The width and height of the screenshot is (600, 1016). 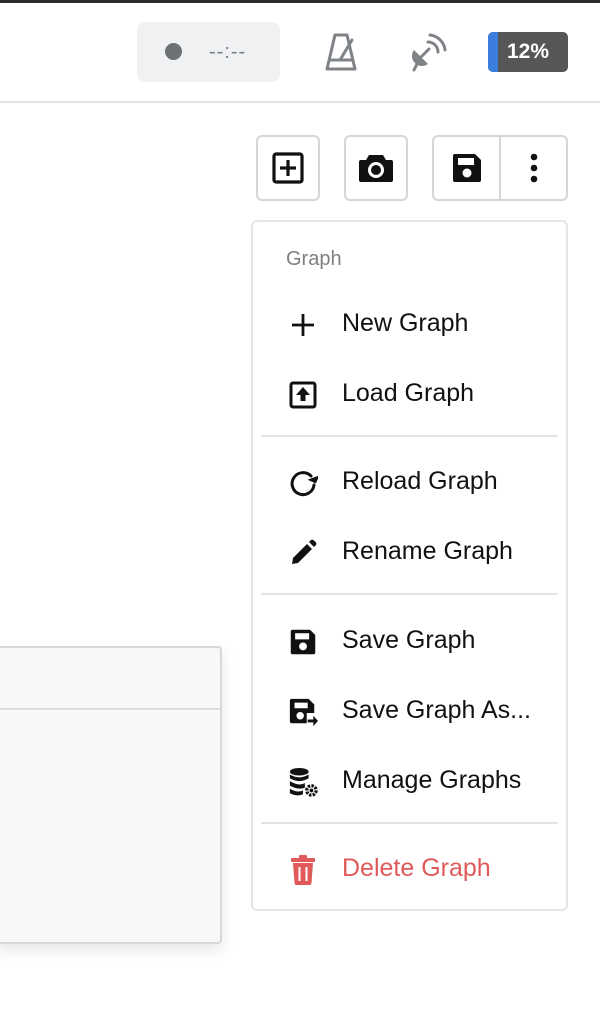 I want to click on pencil-icon, so click(x=303, y=553).